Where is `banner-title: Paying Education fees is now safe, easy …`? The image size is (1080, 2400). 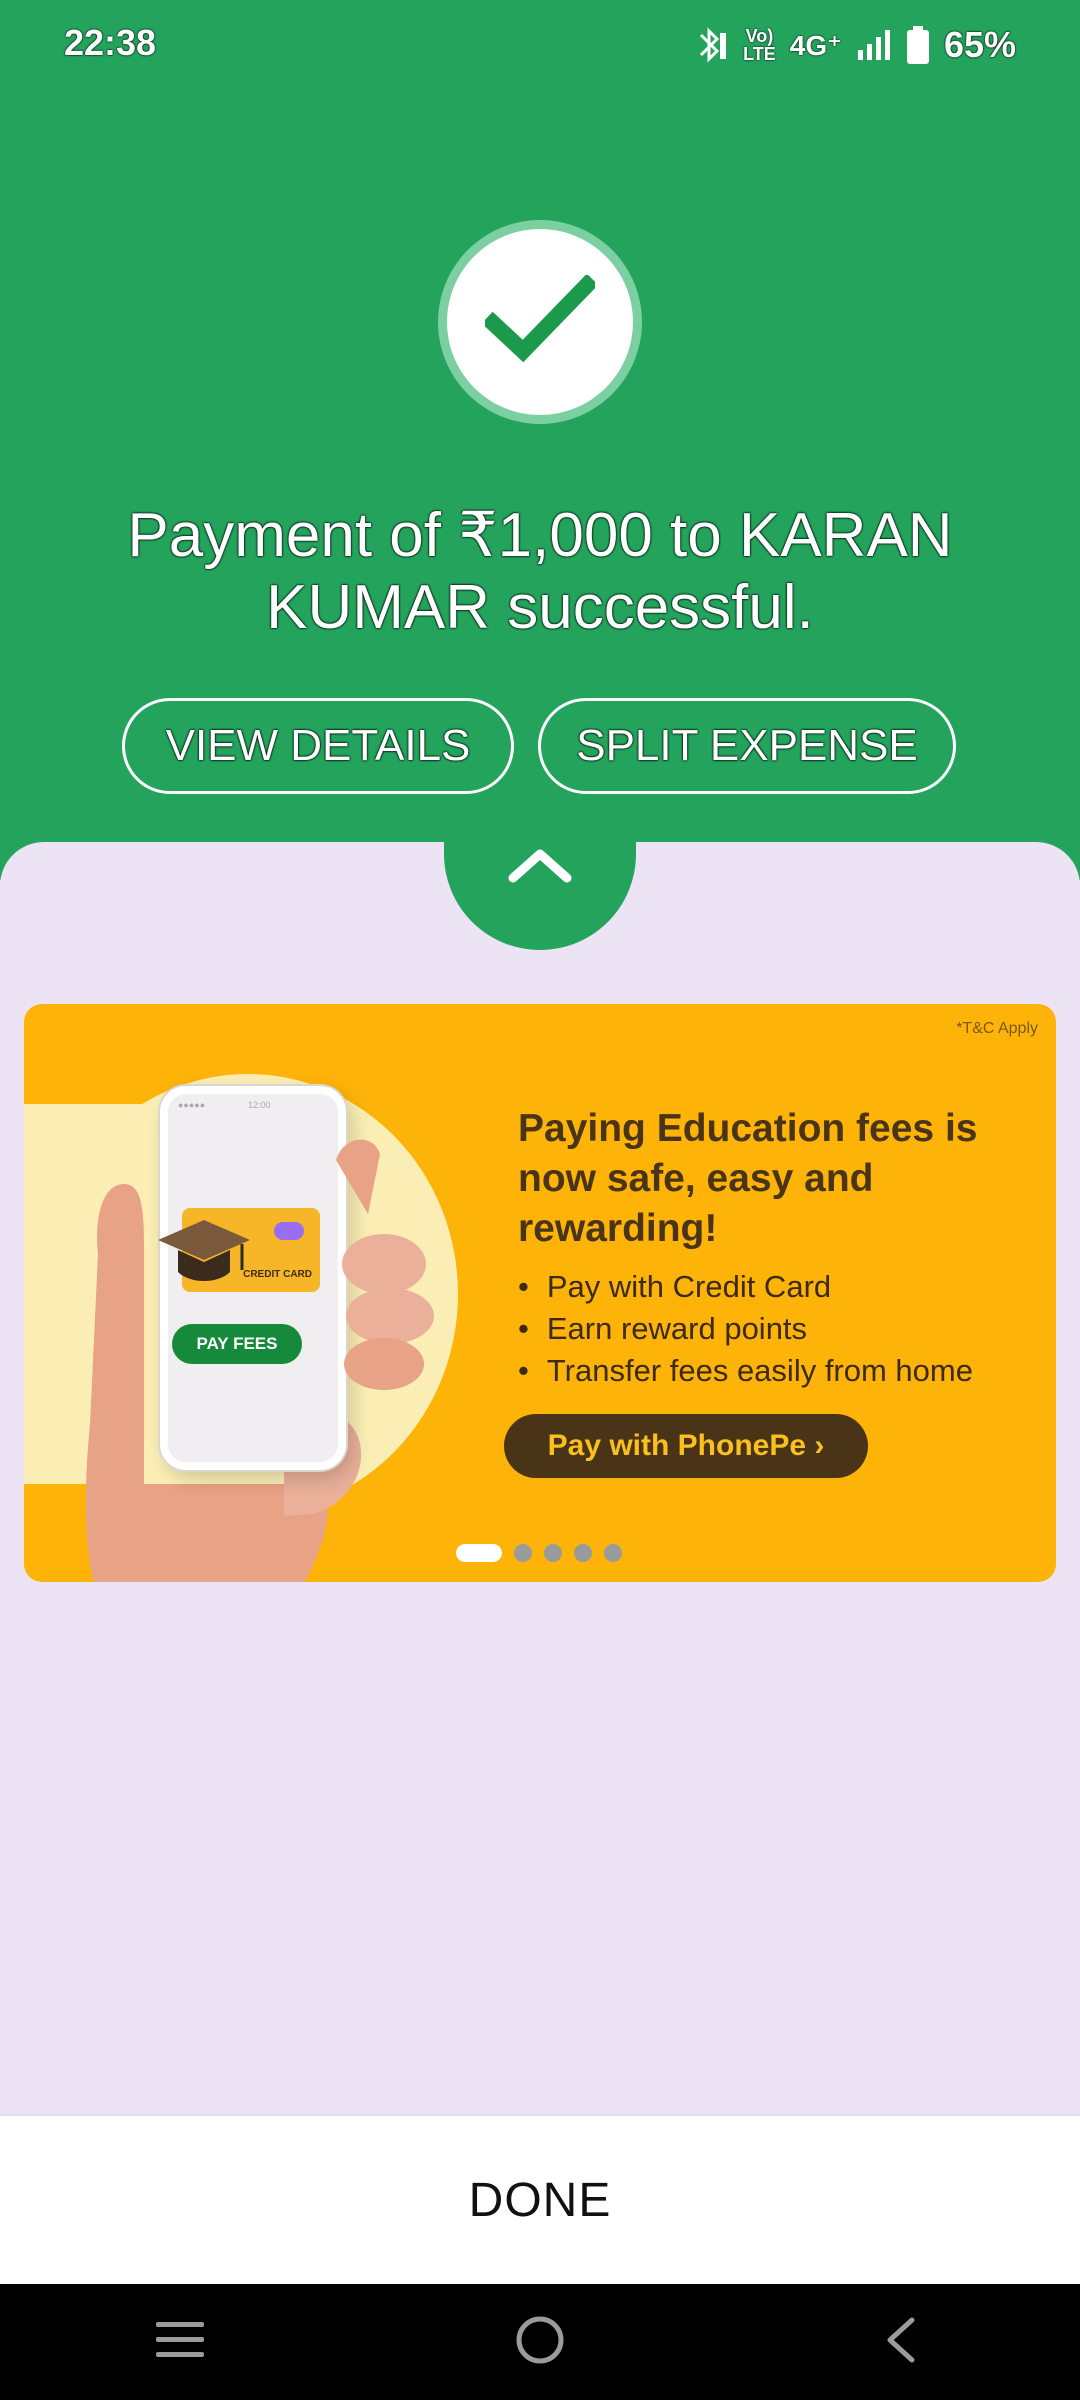
banner-title: Paying Education fees is now safe, easy … is located at coordinates (748, 1178).